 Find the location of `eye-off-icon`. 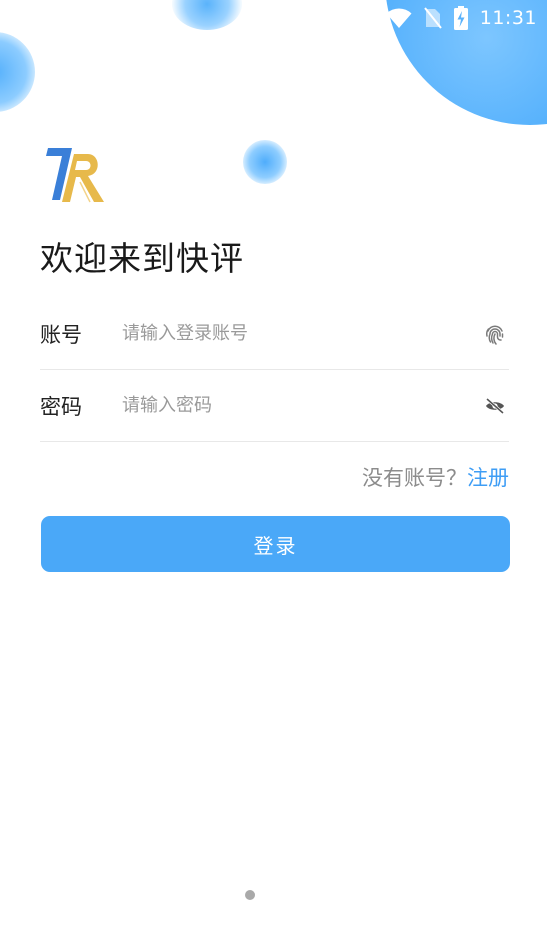

eye-off-icon is located at coordinates (495, 406).